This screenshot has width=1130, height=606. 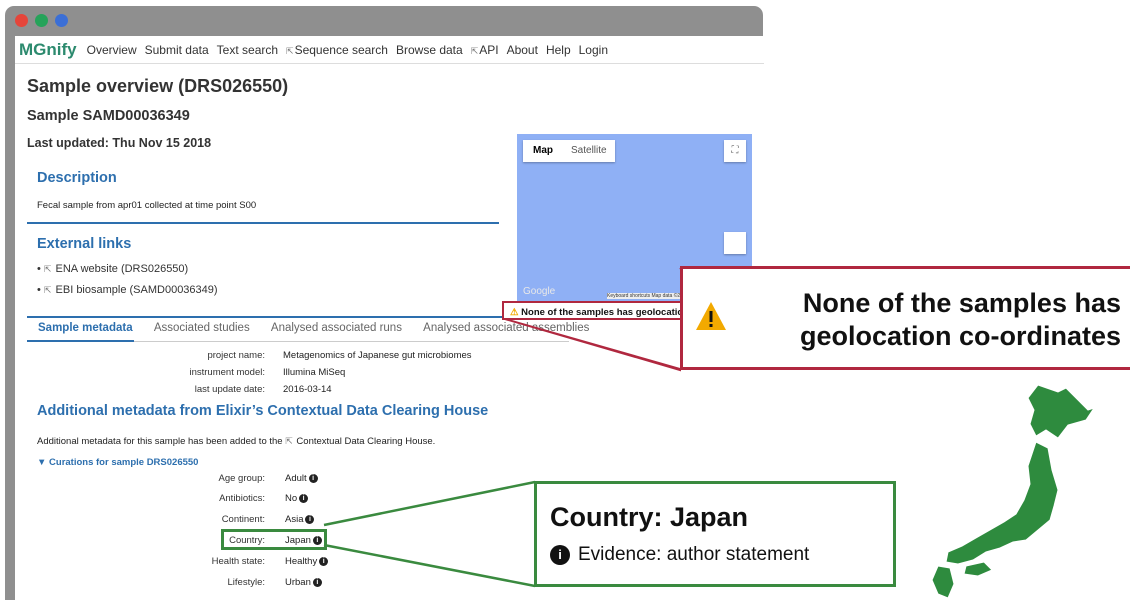 What do you see at coordinates (694, 554) in the screenshot?
I see `country-evidence-text: Evidence: author statement` at bounding box center [694, 554].